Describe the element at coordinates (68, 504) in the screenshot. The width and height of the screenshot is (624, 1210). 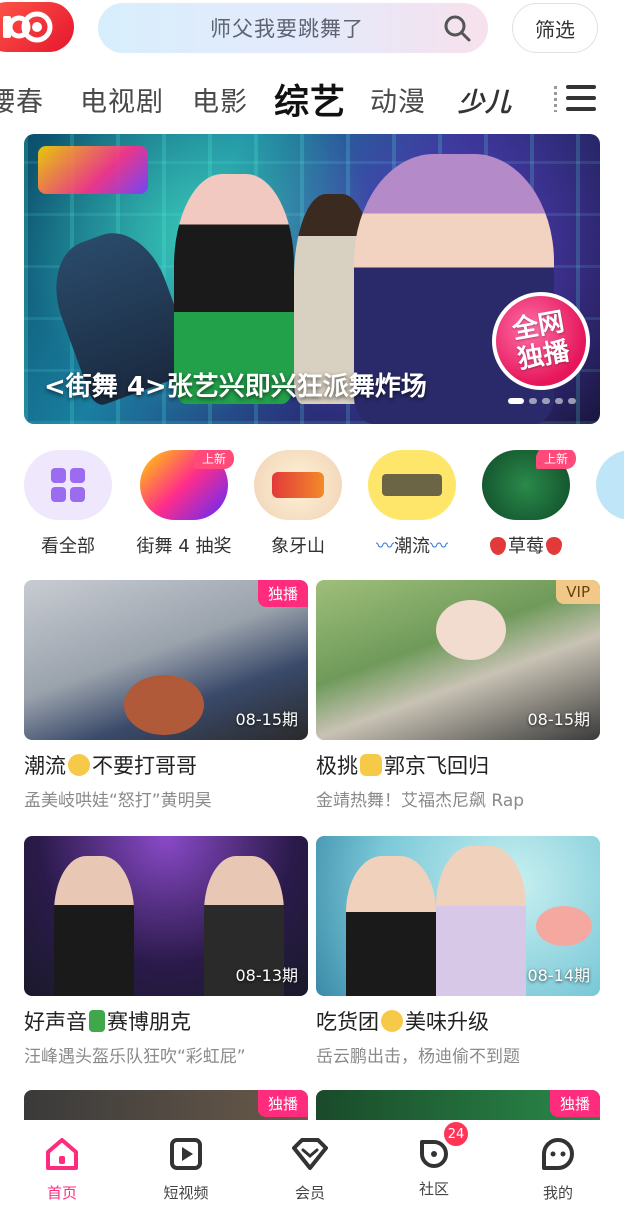
I see `shortcut-view-all: 看全部` at that location.